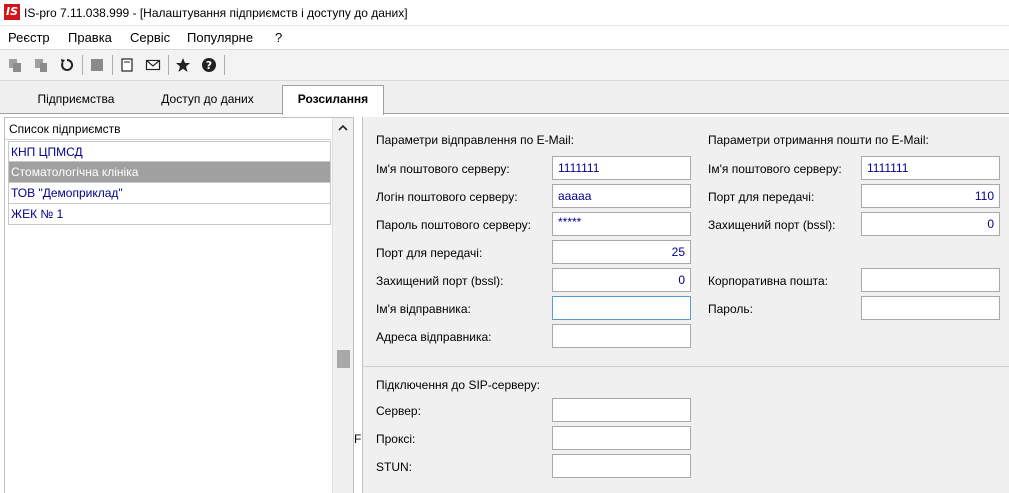  I want to click on send-server-label: Ім'я поштового серверу:, so click(443, 169).